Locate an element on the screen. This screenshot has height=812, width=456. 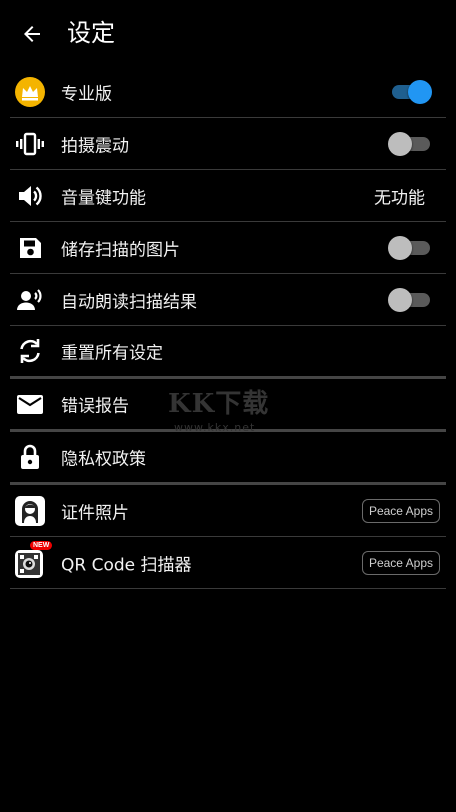
pro-toggle is located at coordinates (410, 92).